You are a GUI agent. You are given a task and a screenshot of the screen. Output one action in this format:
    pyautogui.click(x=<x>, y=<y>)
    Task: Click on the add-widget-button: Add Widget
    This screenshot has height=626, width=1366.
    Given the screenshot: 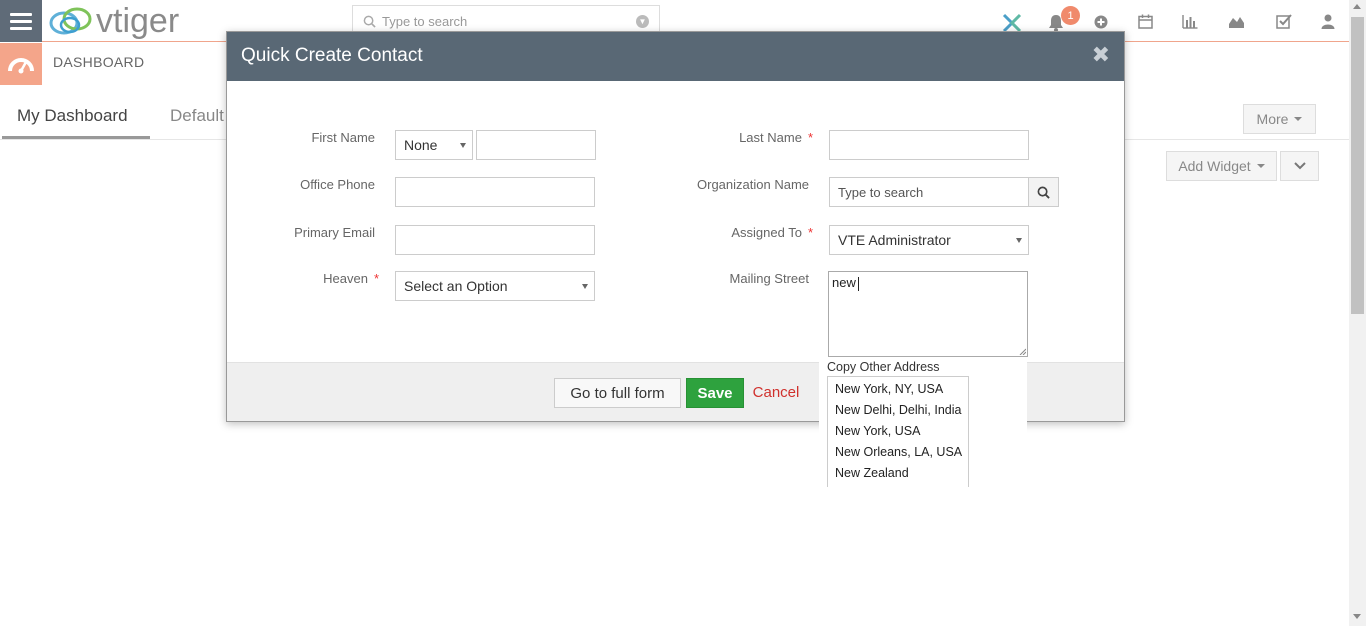 What is the action you would take?
    pyautogui.click(x=1221, y=166)
    